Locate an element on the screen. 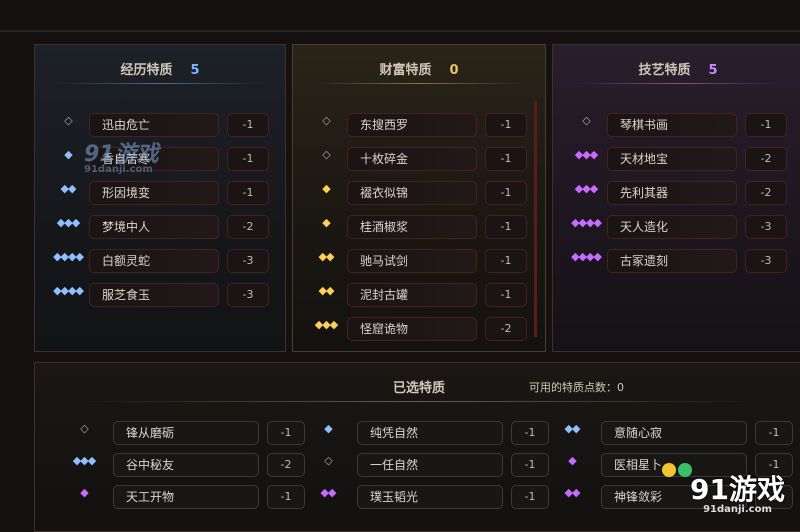 The width and height of the screenshot is (800, 532). skill-count: 5 is located at coordinates (713, 70).